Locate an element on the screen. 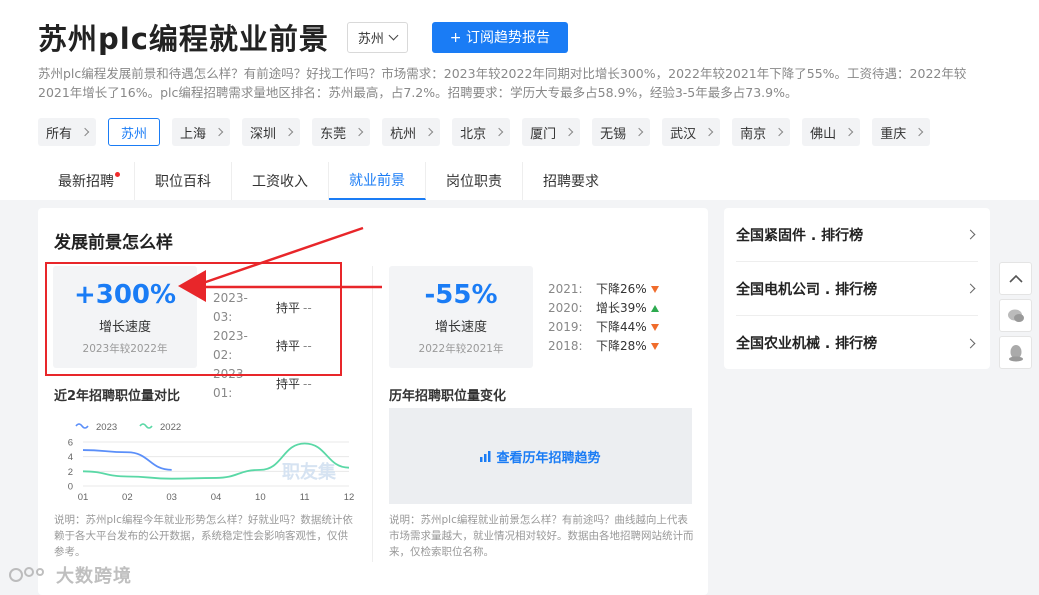 This screenshot has width=1039, height=595. back-to-top-button is located at coordinates (1015, 278).